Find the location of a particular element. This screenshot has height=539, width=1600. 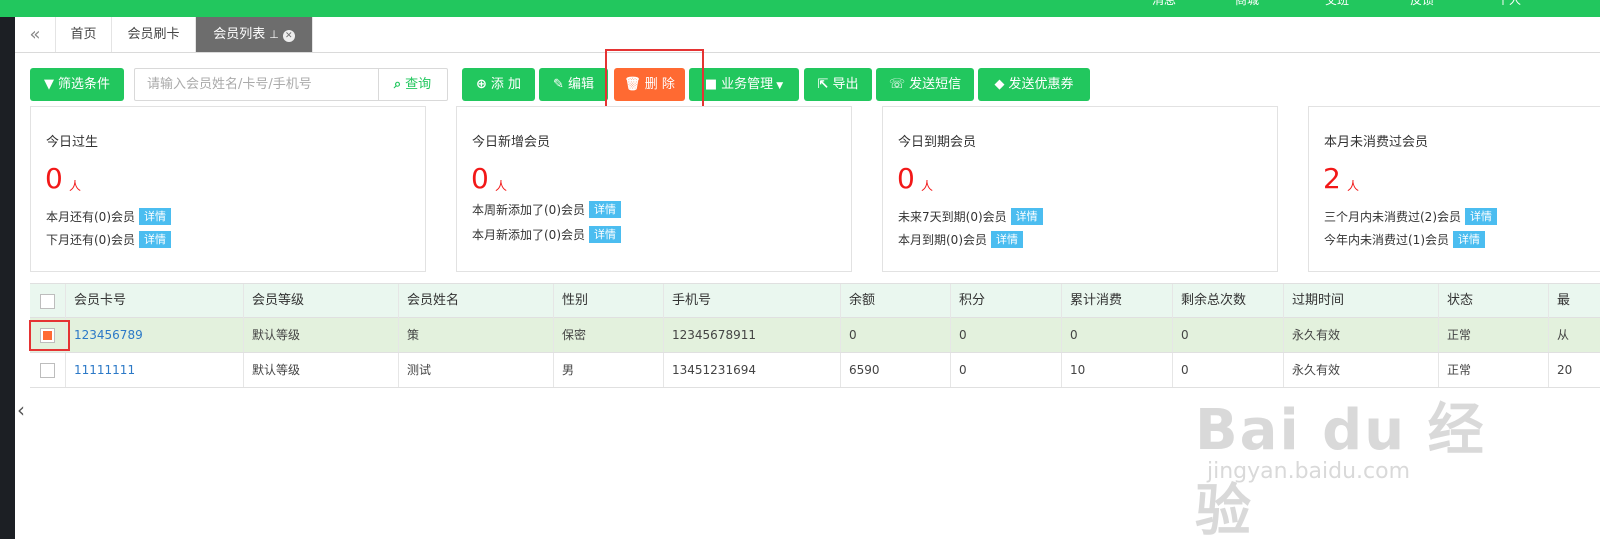

gender-cell: 男 is located at coordinates (608, 370).